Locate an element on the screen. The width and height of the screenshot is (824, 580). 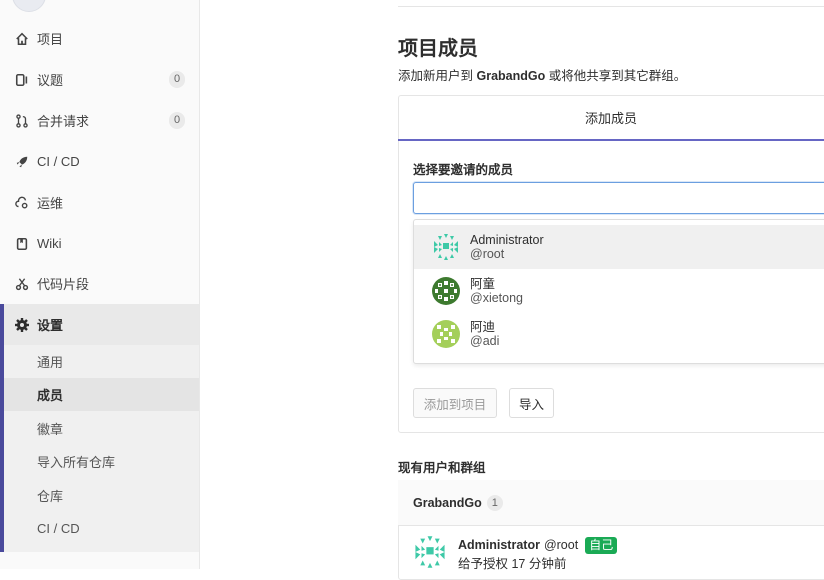
subitem-label: CI / CD is located at coordinates (58, 528).